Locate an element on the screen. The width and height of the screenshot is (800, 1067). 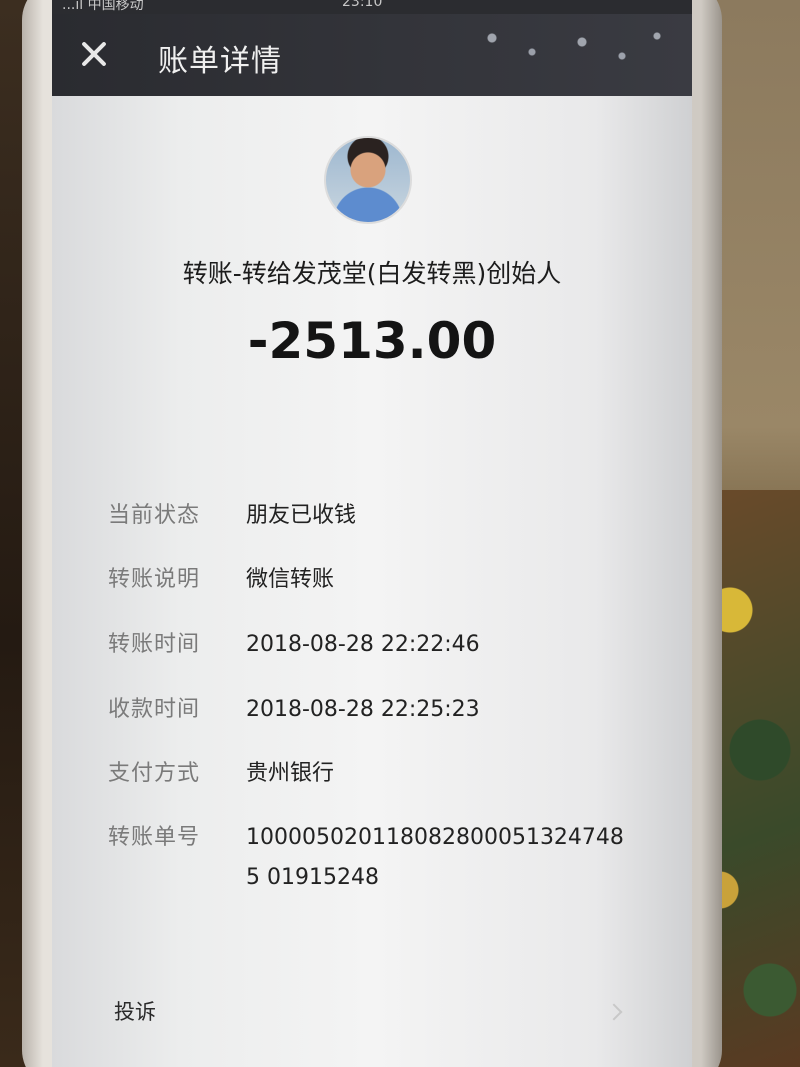
light-reflections is located at coordinates (572, 44).